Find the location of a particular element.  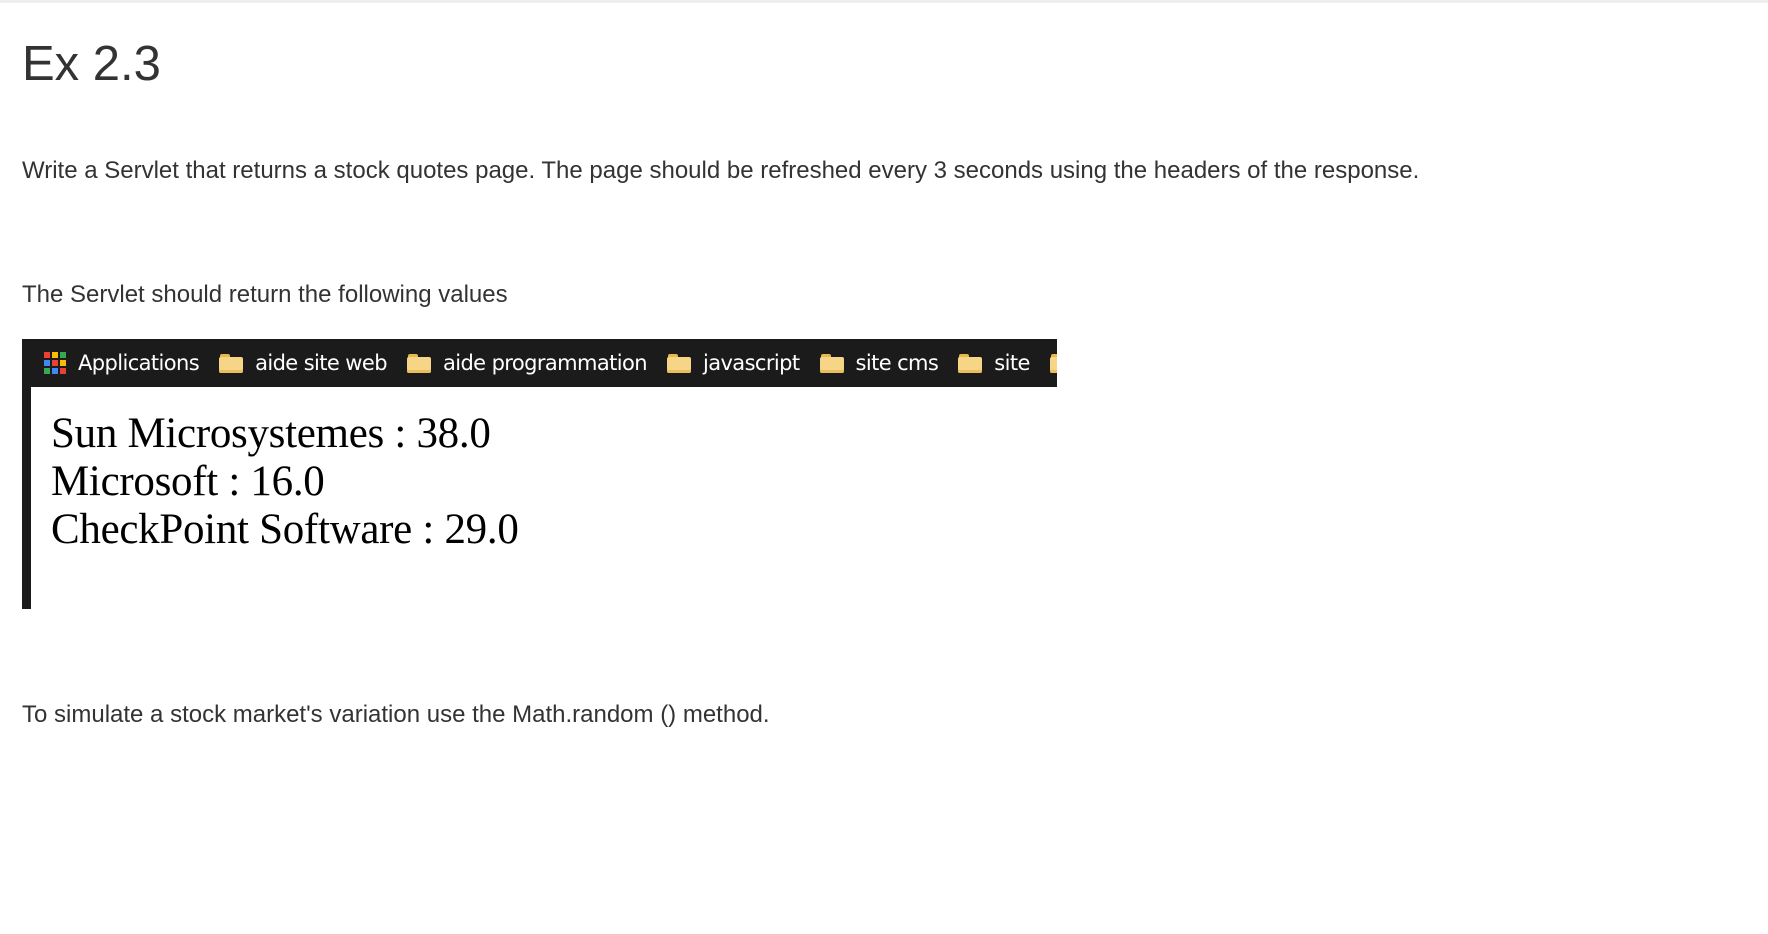

bookmark-aide-site-web: aide site web is located at coordinates (303, 363).